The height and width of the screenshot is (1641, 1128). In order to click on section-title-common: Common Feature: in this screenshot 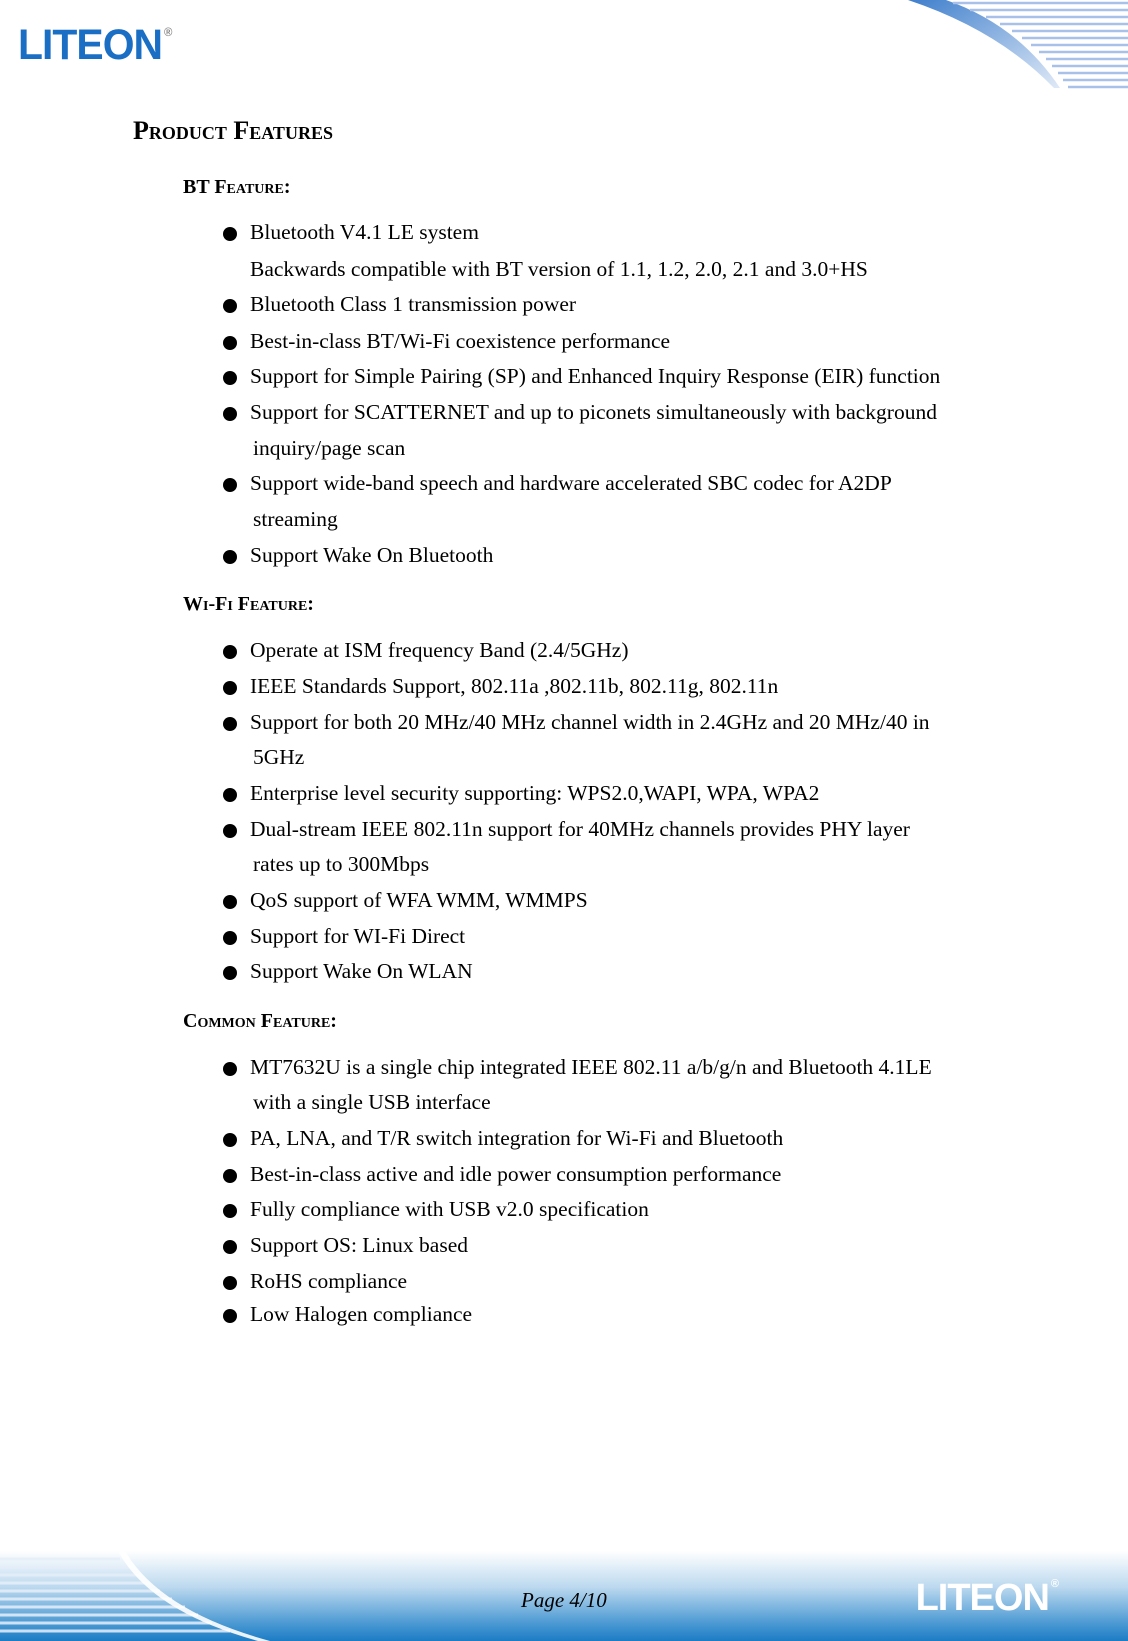, I will do `click(260, 1021)`.